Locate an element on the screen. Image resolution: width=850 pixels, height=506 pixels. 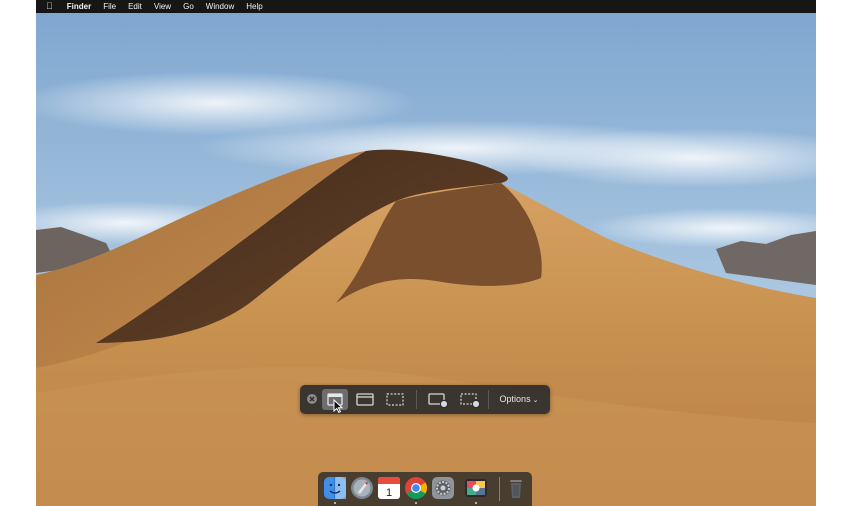
calendar-icon: 1 is located at coordinates (389, 488).